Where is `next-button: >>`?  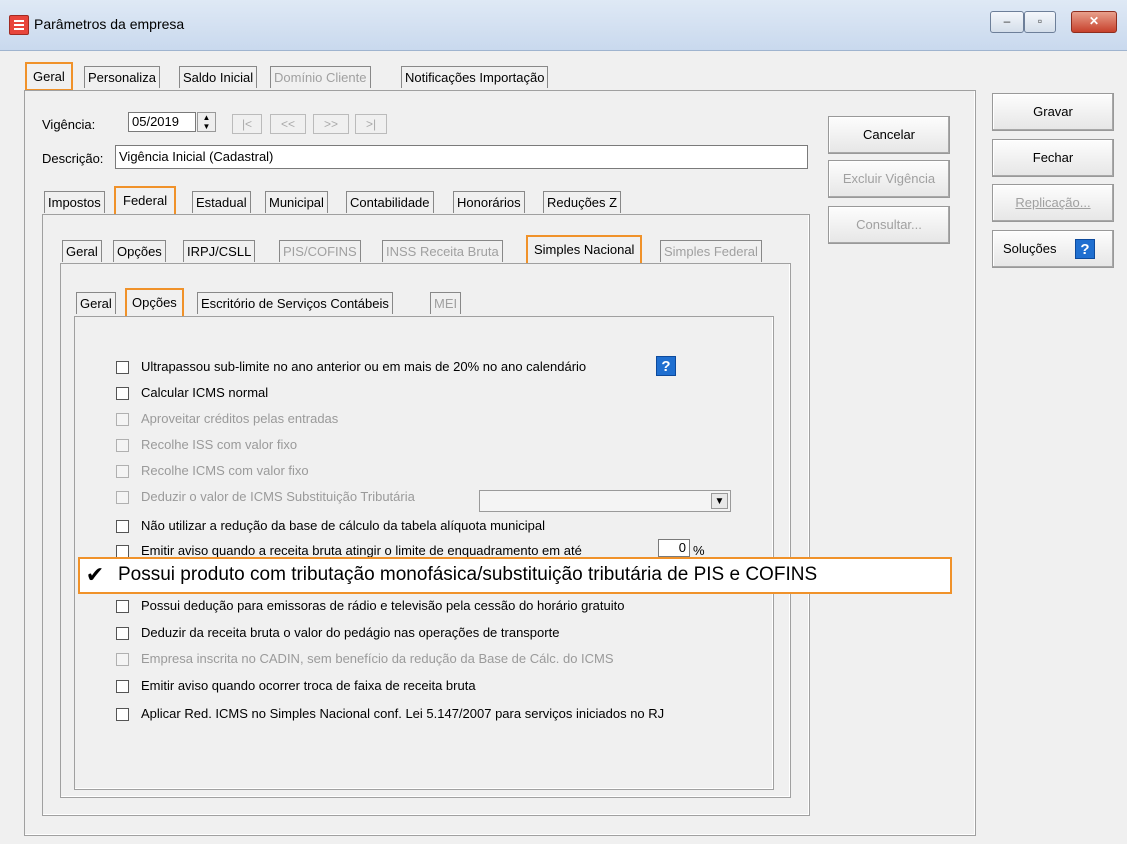
next-button: >> is located at coordinates (331, 124).